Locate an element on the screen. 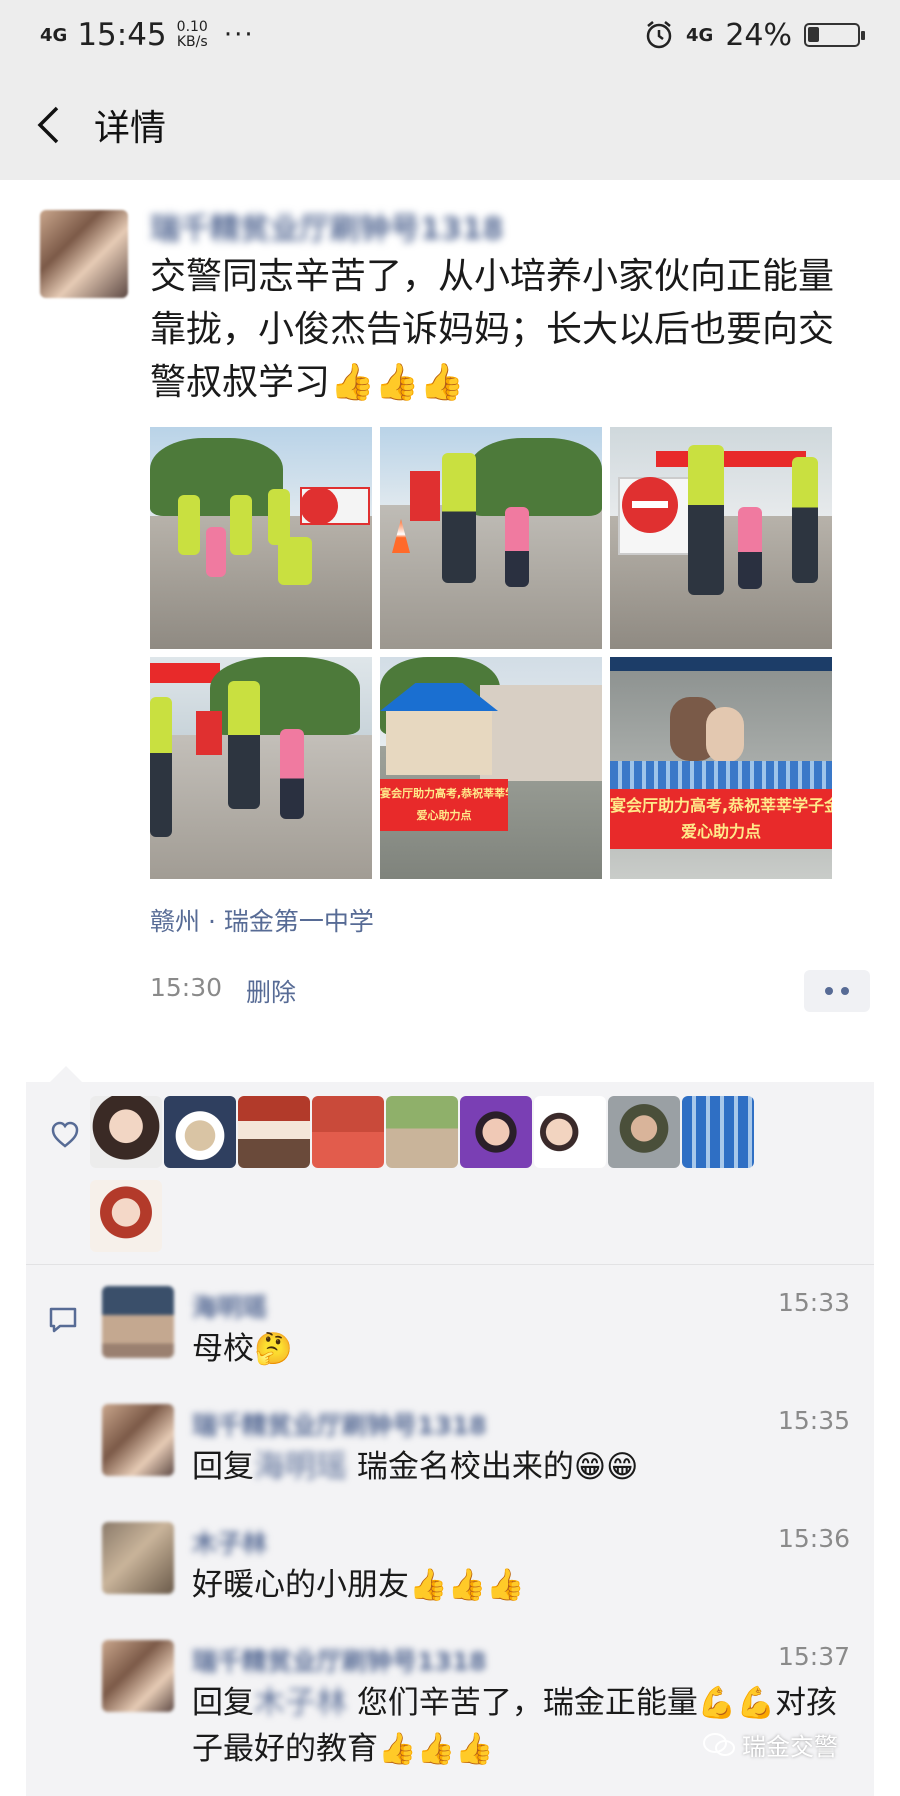 Image resolution: width=900 pixels, height=1796 pixels. reply-target: 木子林 is located at coordinates (300, 1703).